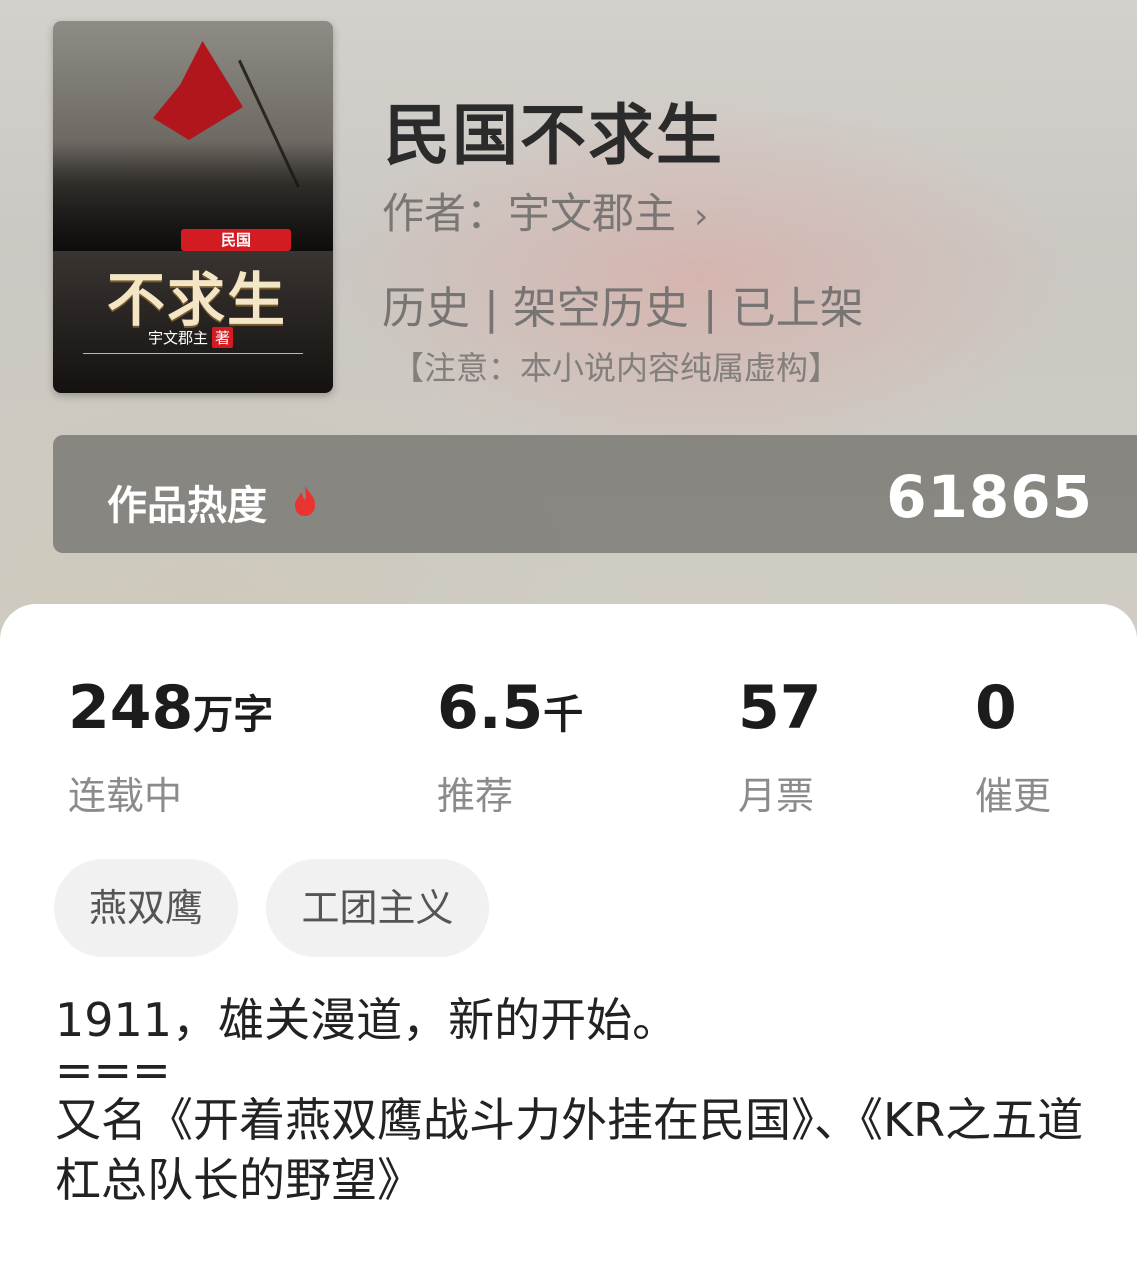 The image size is (1137, 1274). What do you see at coordinates (776, 796) in the screenshot?
I see `stat-label: 月票` at bounding box center [776, 796].